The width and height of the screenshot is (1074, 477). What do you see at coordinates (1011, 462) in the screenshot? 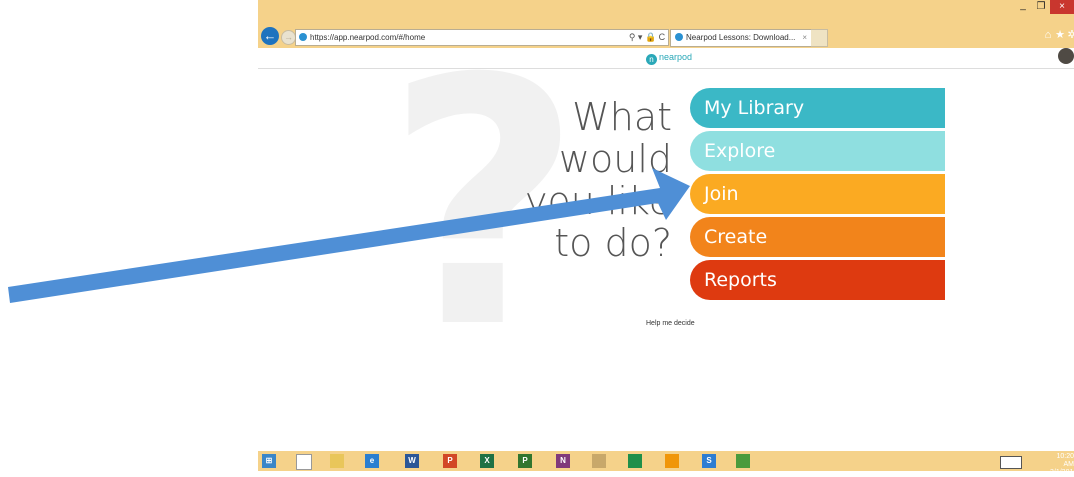
I see `keyboard-icon` at bounding box center [1011, 462].